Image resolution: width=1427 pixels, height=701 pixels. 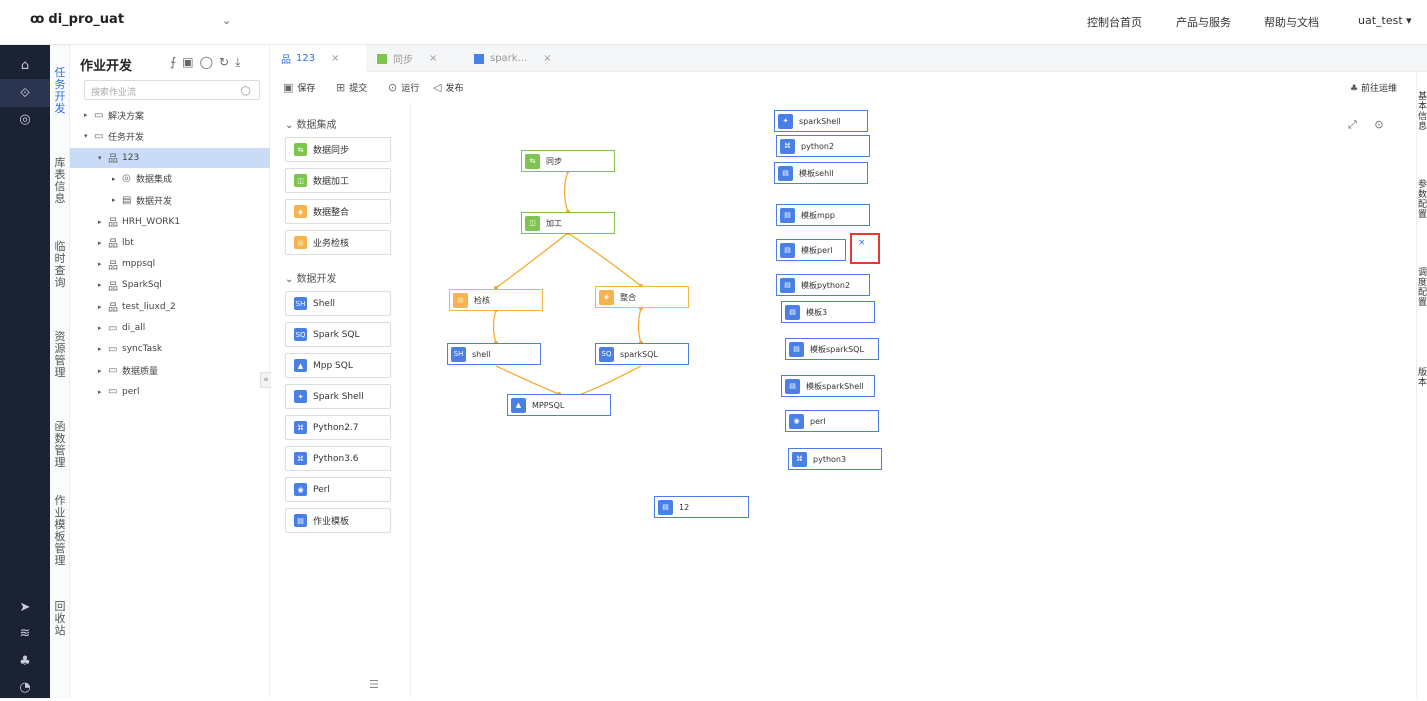 I want to click on flow-node: ▤ 模板sparkSQL, so click(x=832, y=349).